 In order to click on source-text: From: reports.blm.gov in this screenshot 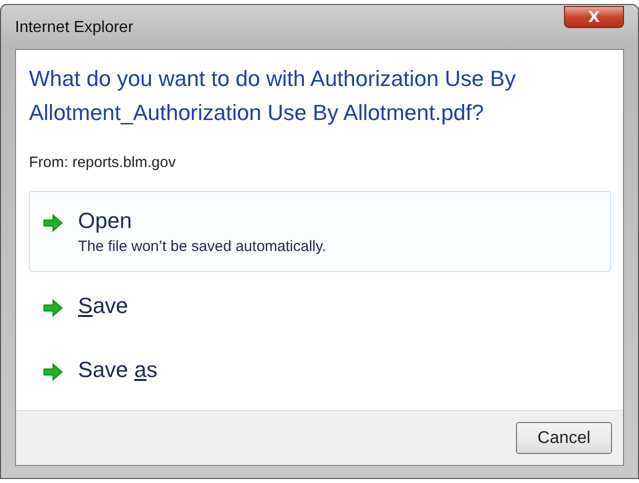, I will do `click(103, 162)`.